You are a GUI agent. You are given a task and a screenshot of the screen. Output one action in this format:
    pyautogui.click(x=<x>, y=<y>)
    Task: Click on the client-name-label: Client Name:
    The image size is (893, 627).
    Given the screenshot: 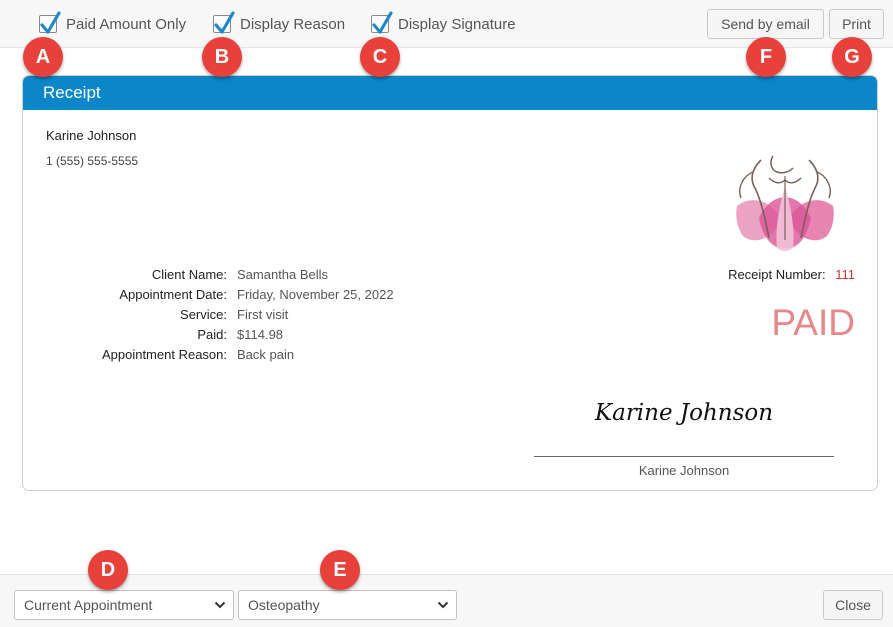 What is the action you would take?
    pyautogui.click(x=189, y=274)
    